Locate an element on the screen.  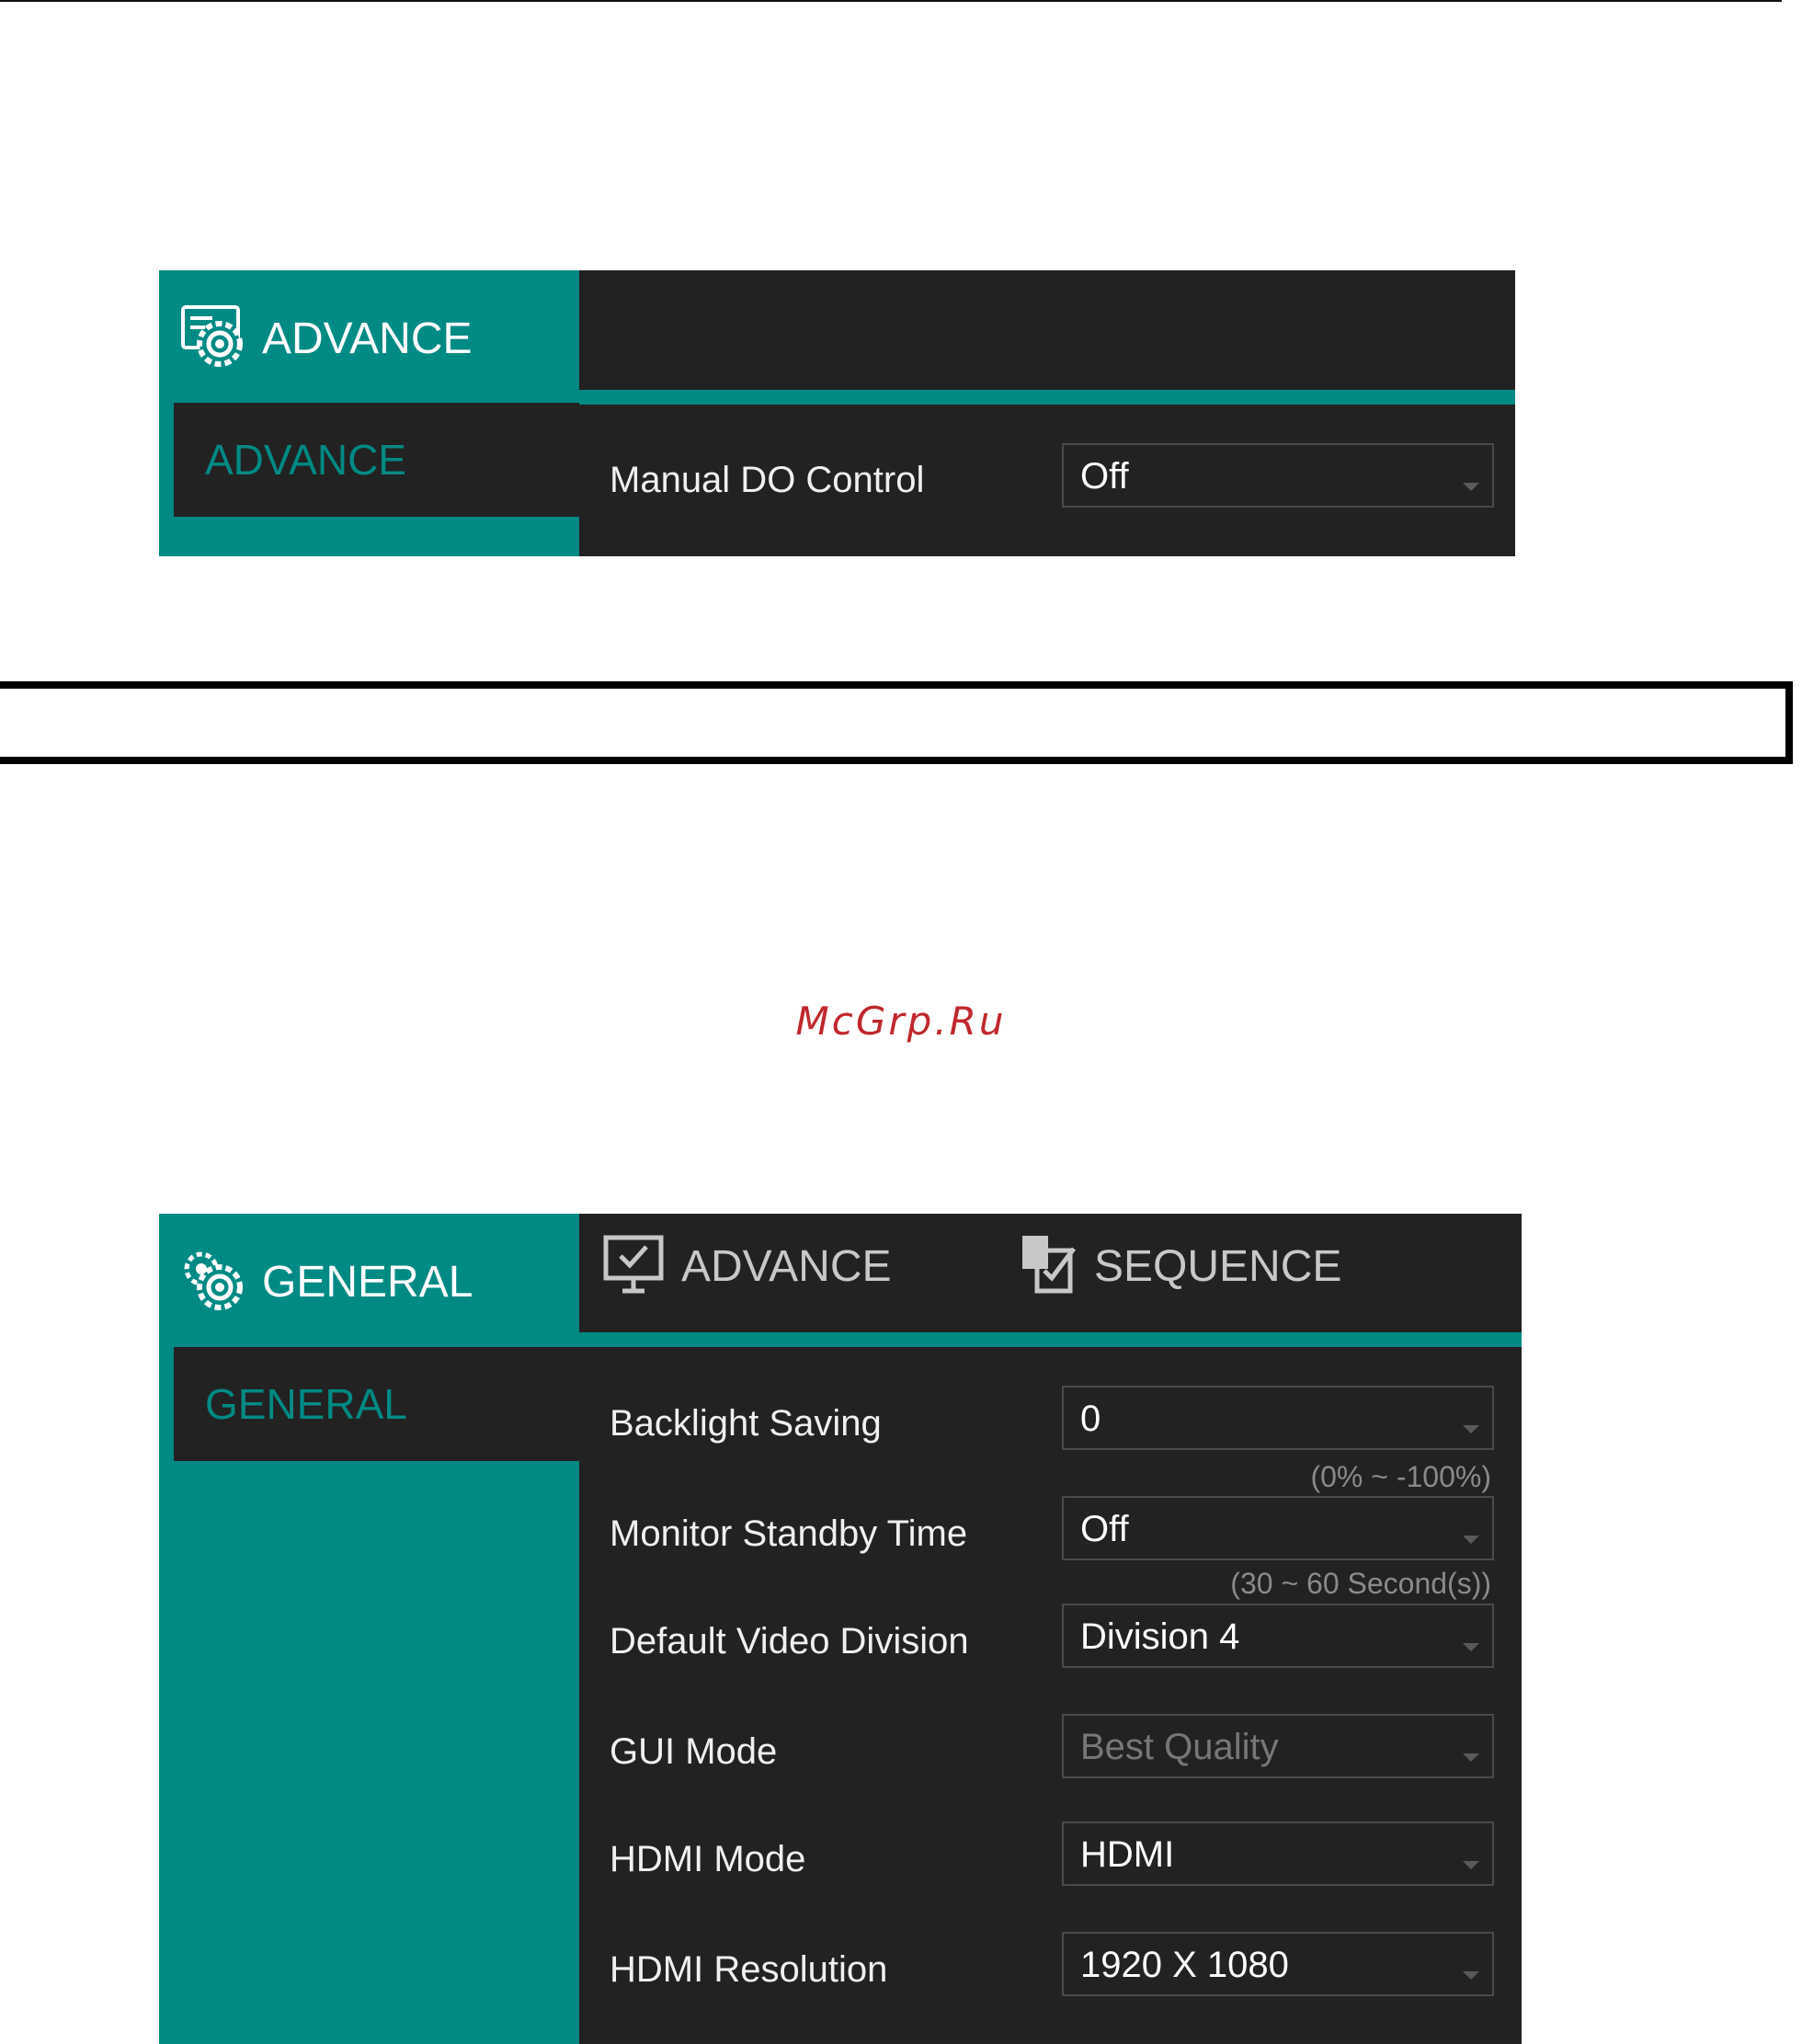
monitor-standby-time-select: Off is located at coordinates (1278, 1528).